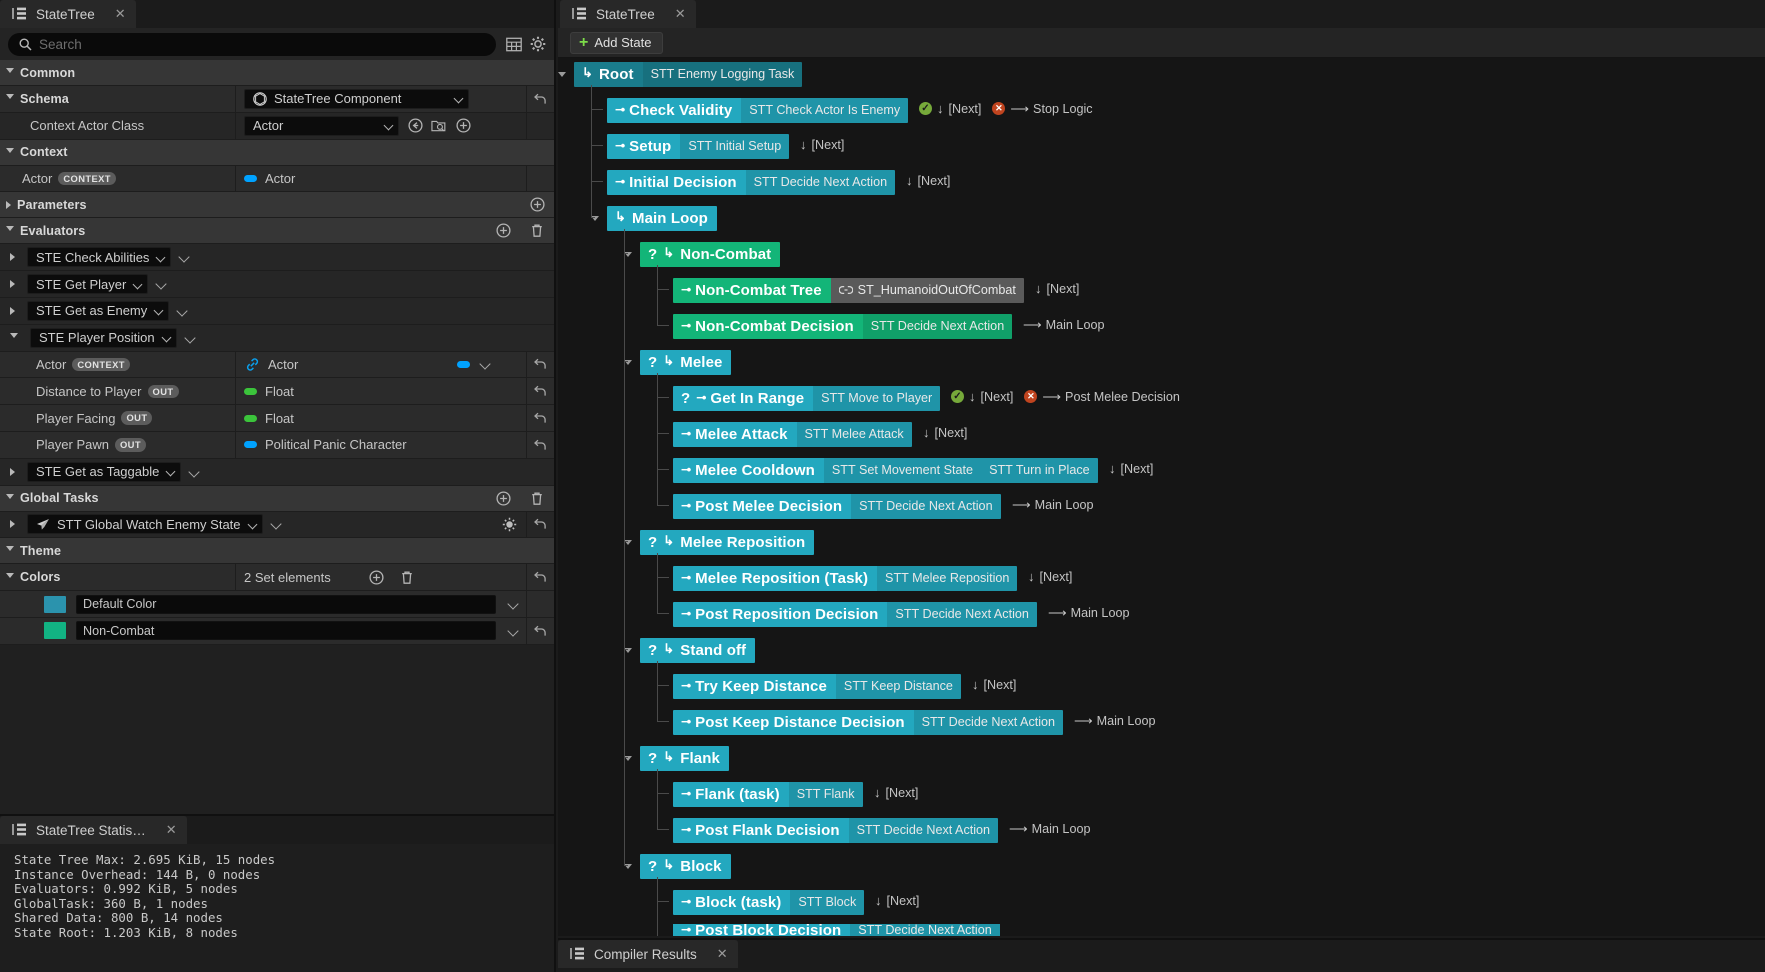 The image size is (1765, 972). What do you see at coordinates (439, 126) in the screenshot?
I see `browse-asset-icon` at bounding box center [439, 126].